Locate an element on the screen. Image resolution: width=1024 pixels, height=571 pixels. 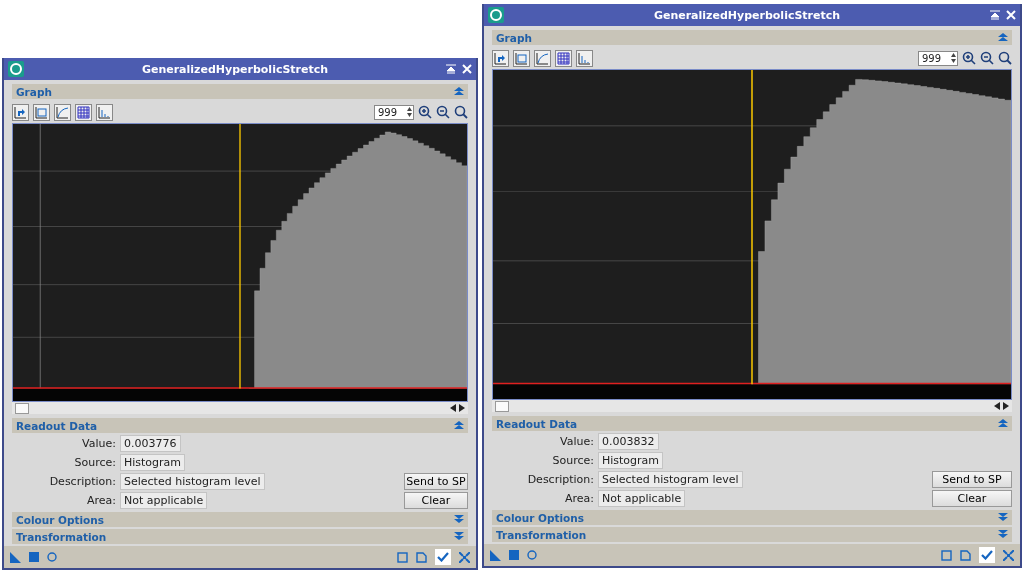
readout-value: 0.003776 is located at coordinates (150, 443).